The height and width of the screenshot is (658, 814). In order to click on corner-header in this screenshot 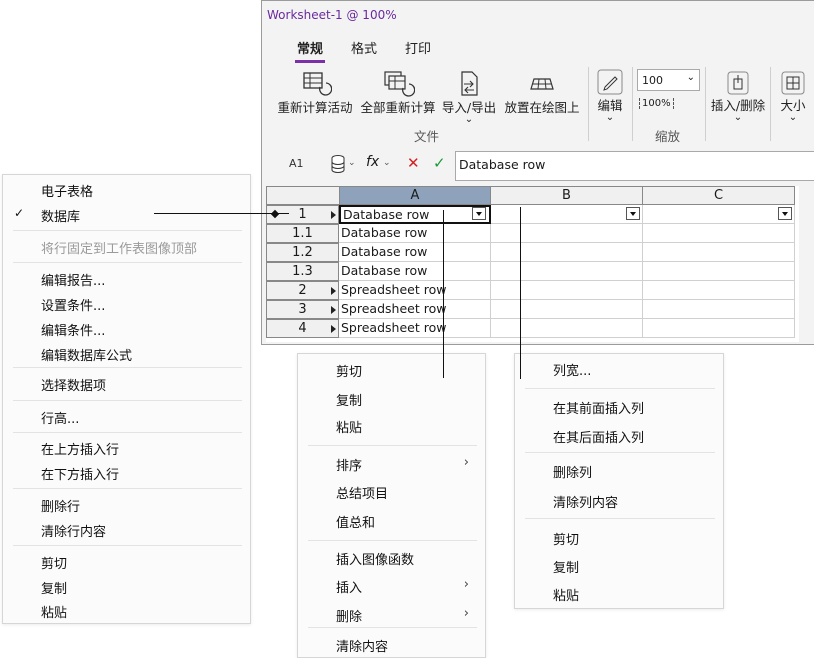, I will do `click(303, 195)`.